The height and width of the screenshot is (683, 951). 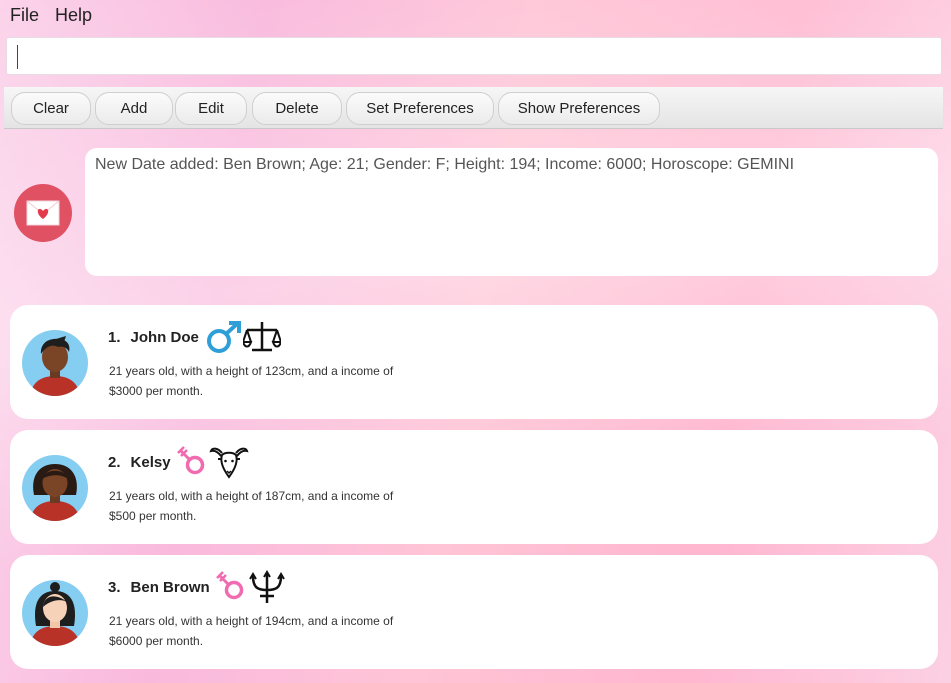 What do you see at coordinates (229, 463) in the screenshot?
I see `capricorn-goat-icon` at bounding box center [229, 463].